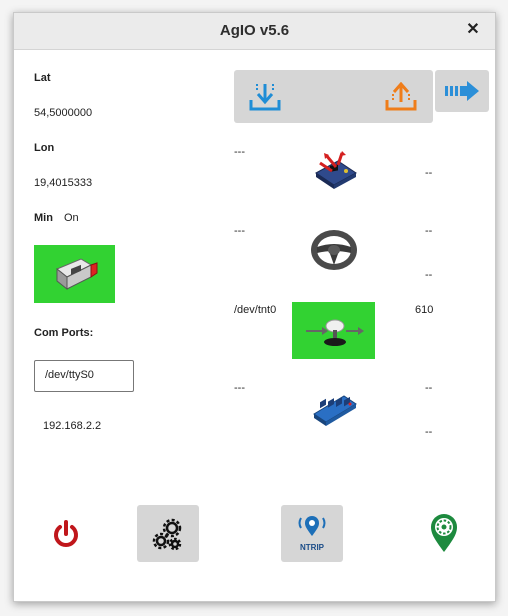 This screenshot has width=508, height=616. I want to click on com-port-value: /dev/ttyS0, so click(69, 375).